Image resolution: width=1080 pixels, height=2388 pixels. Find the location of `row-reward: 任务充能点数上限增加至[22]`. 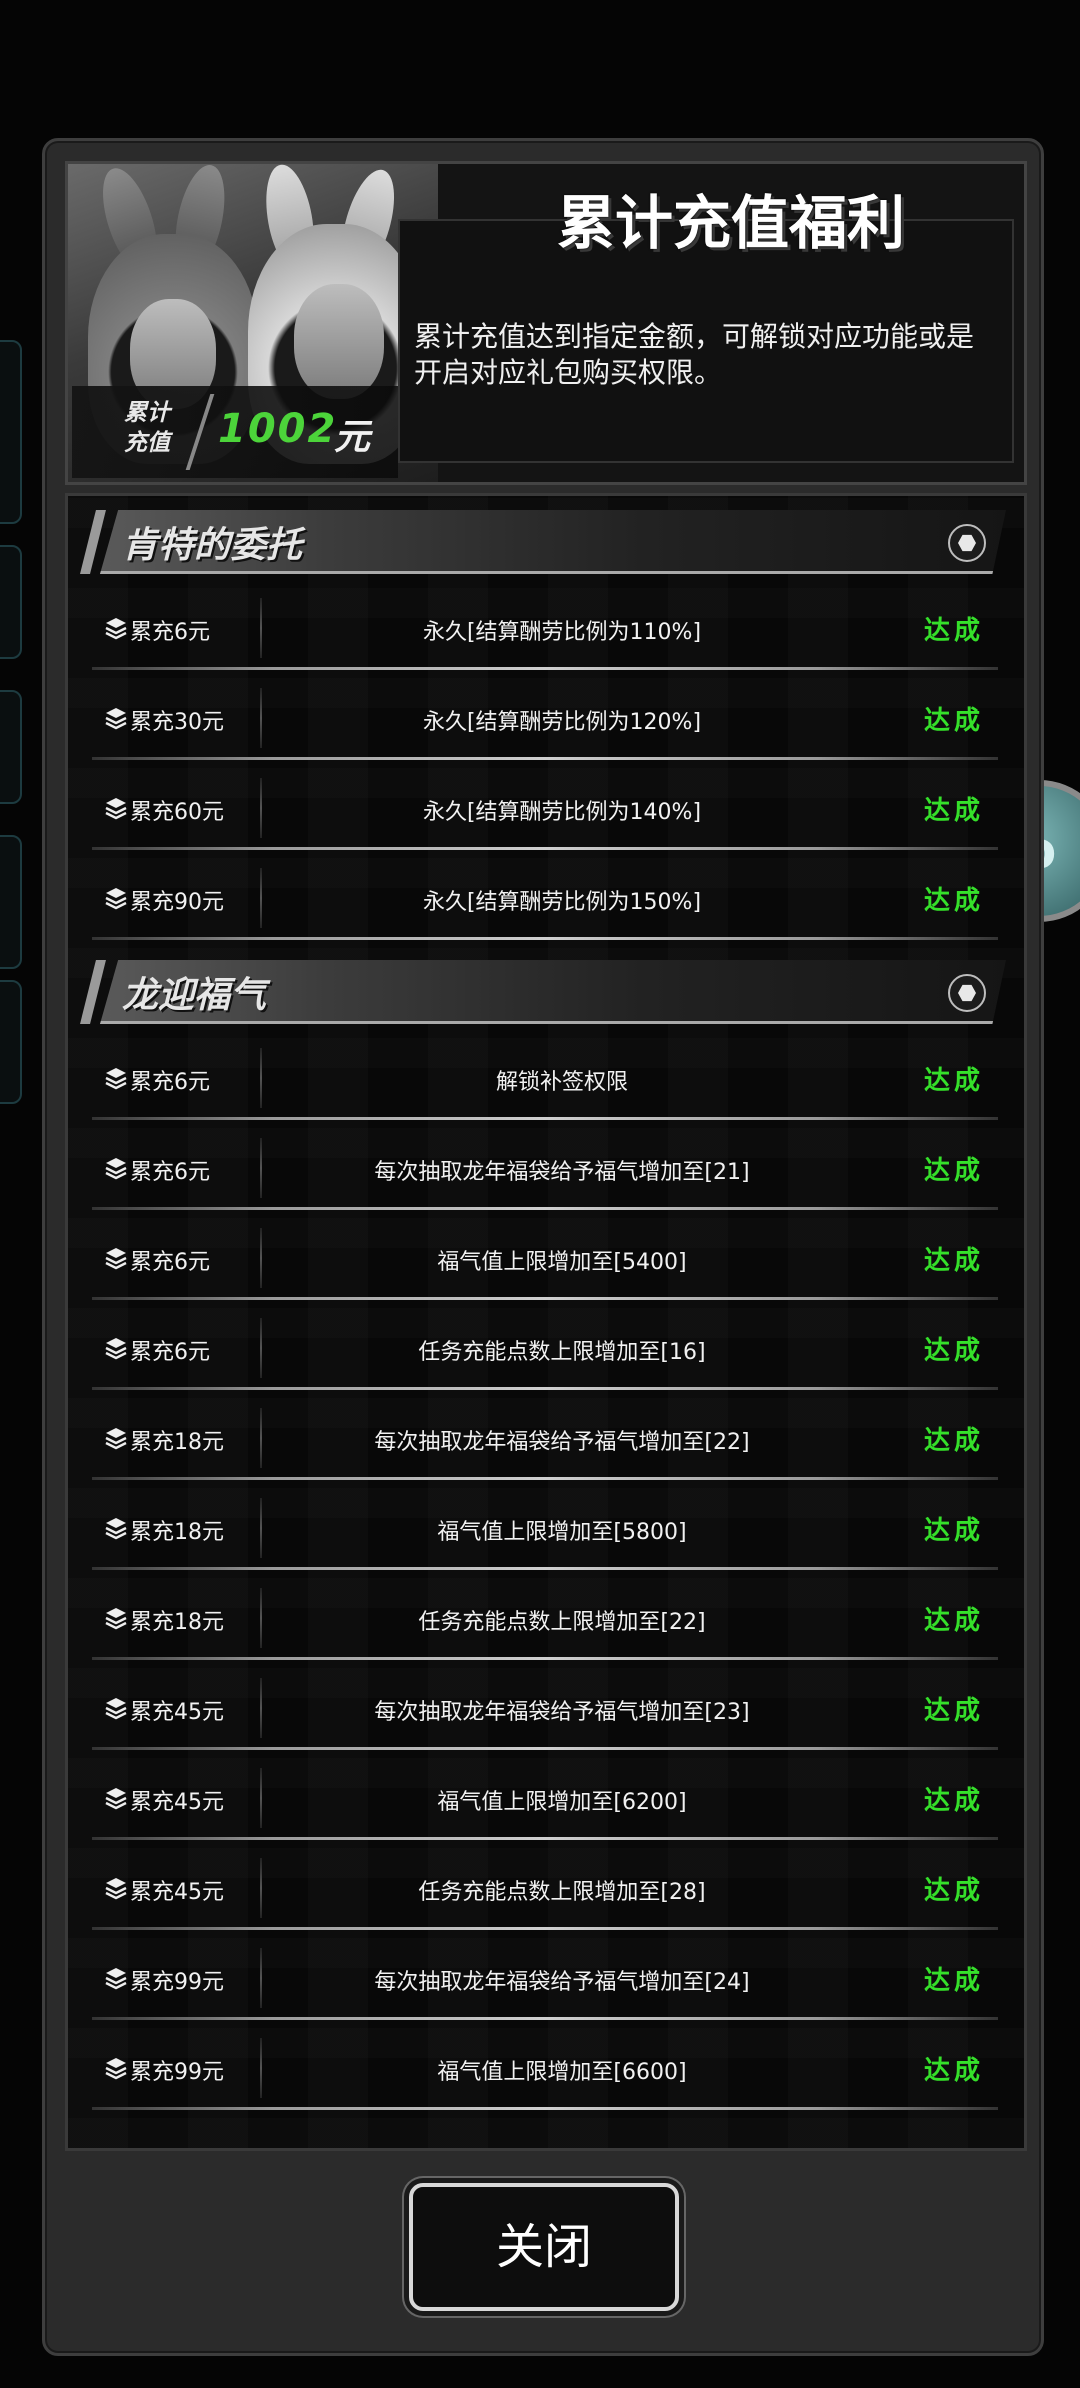

row-reward: 任务充能点数上限增加至[22] is located at coordinates (562, 1622).